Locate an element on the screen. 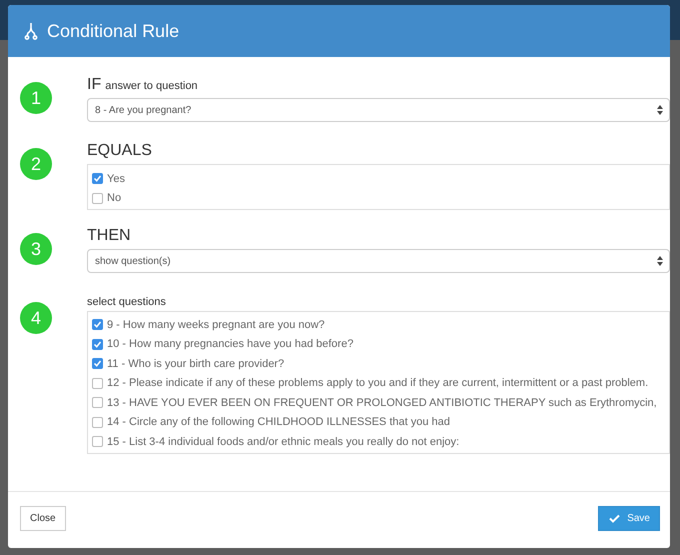 The height and width of the screenshot is (555, 680). close-button: Close is located at coordinates (43, 518).